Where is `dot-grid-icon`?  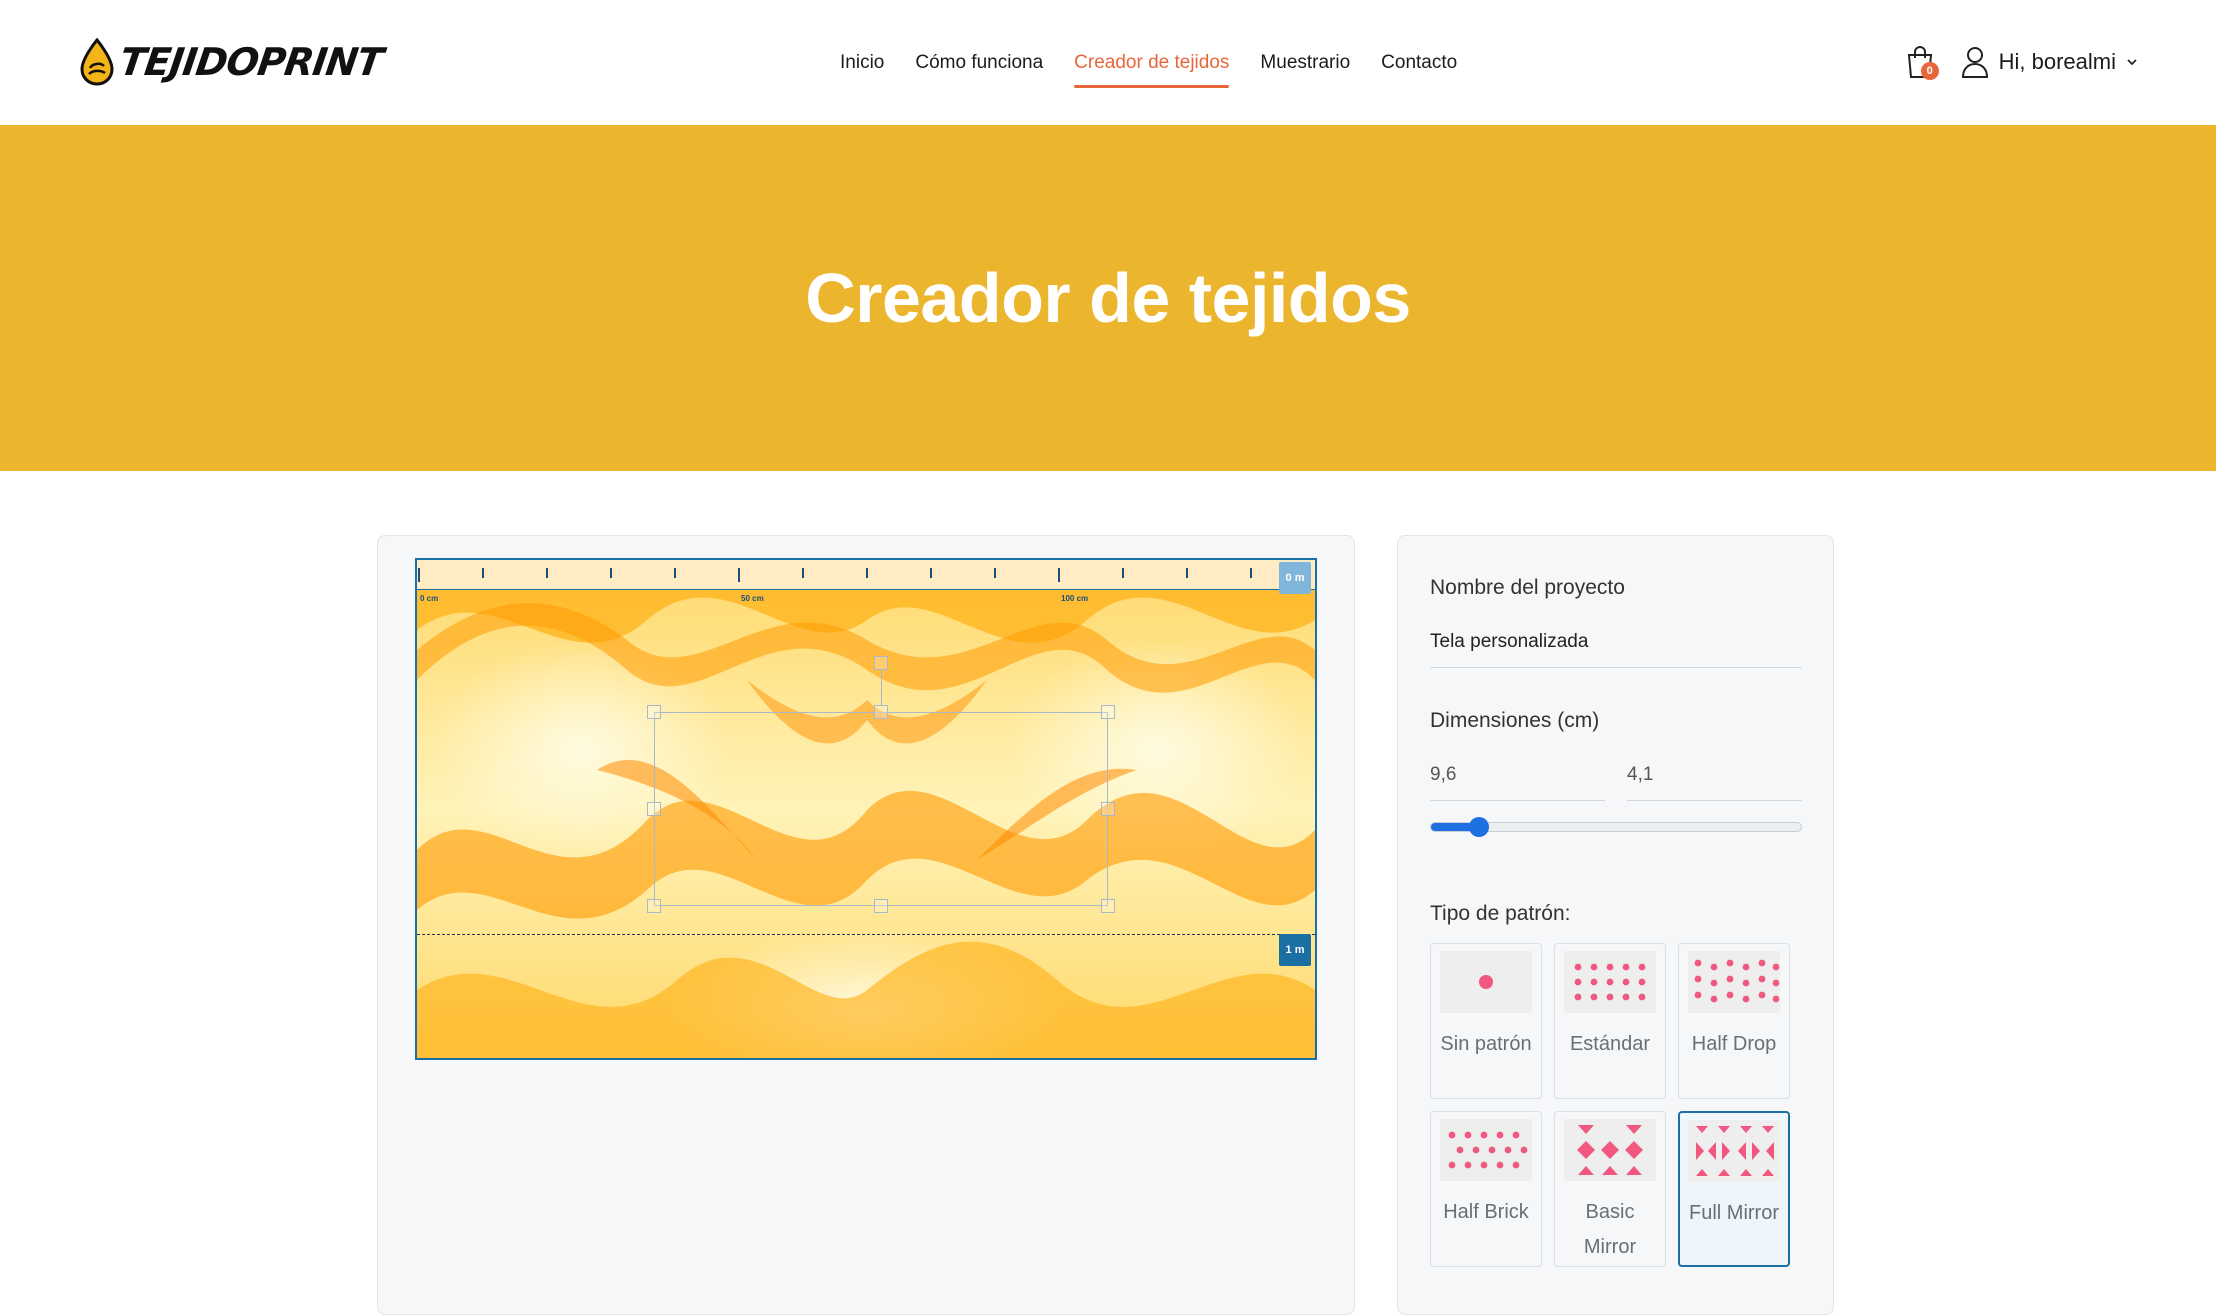
dot-grid-icon is located at coordinates (1610, 982).